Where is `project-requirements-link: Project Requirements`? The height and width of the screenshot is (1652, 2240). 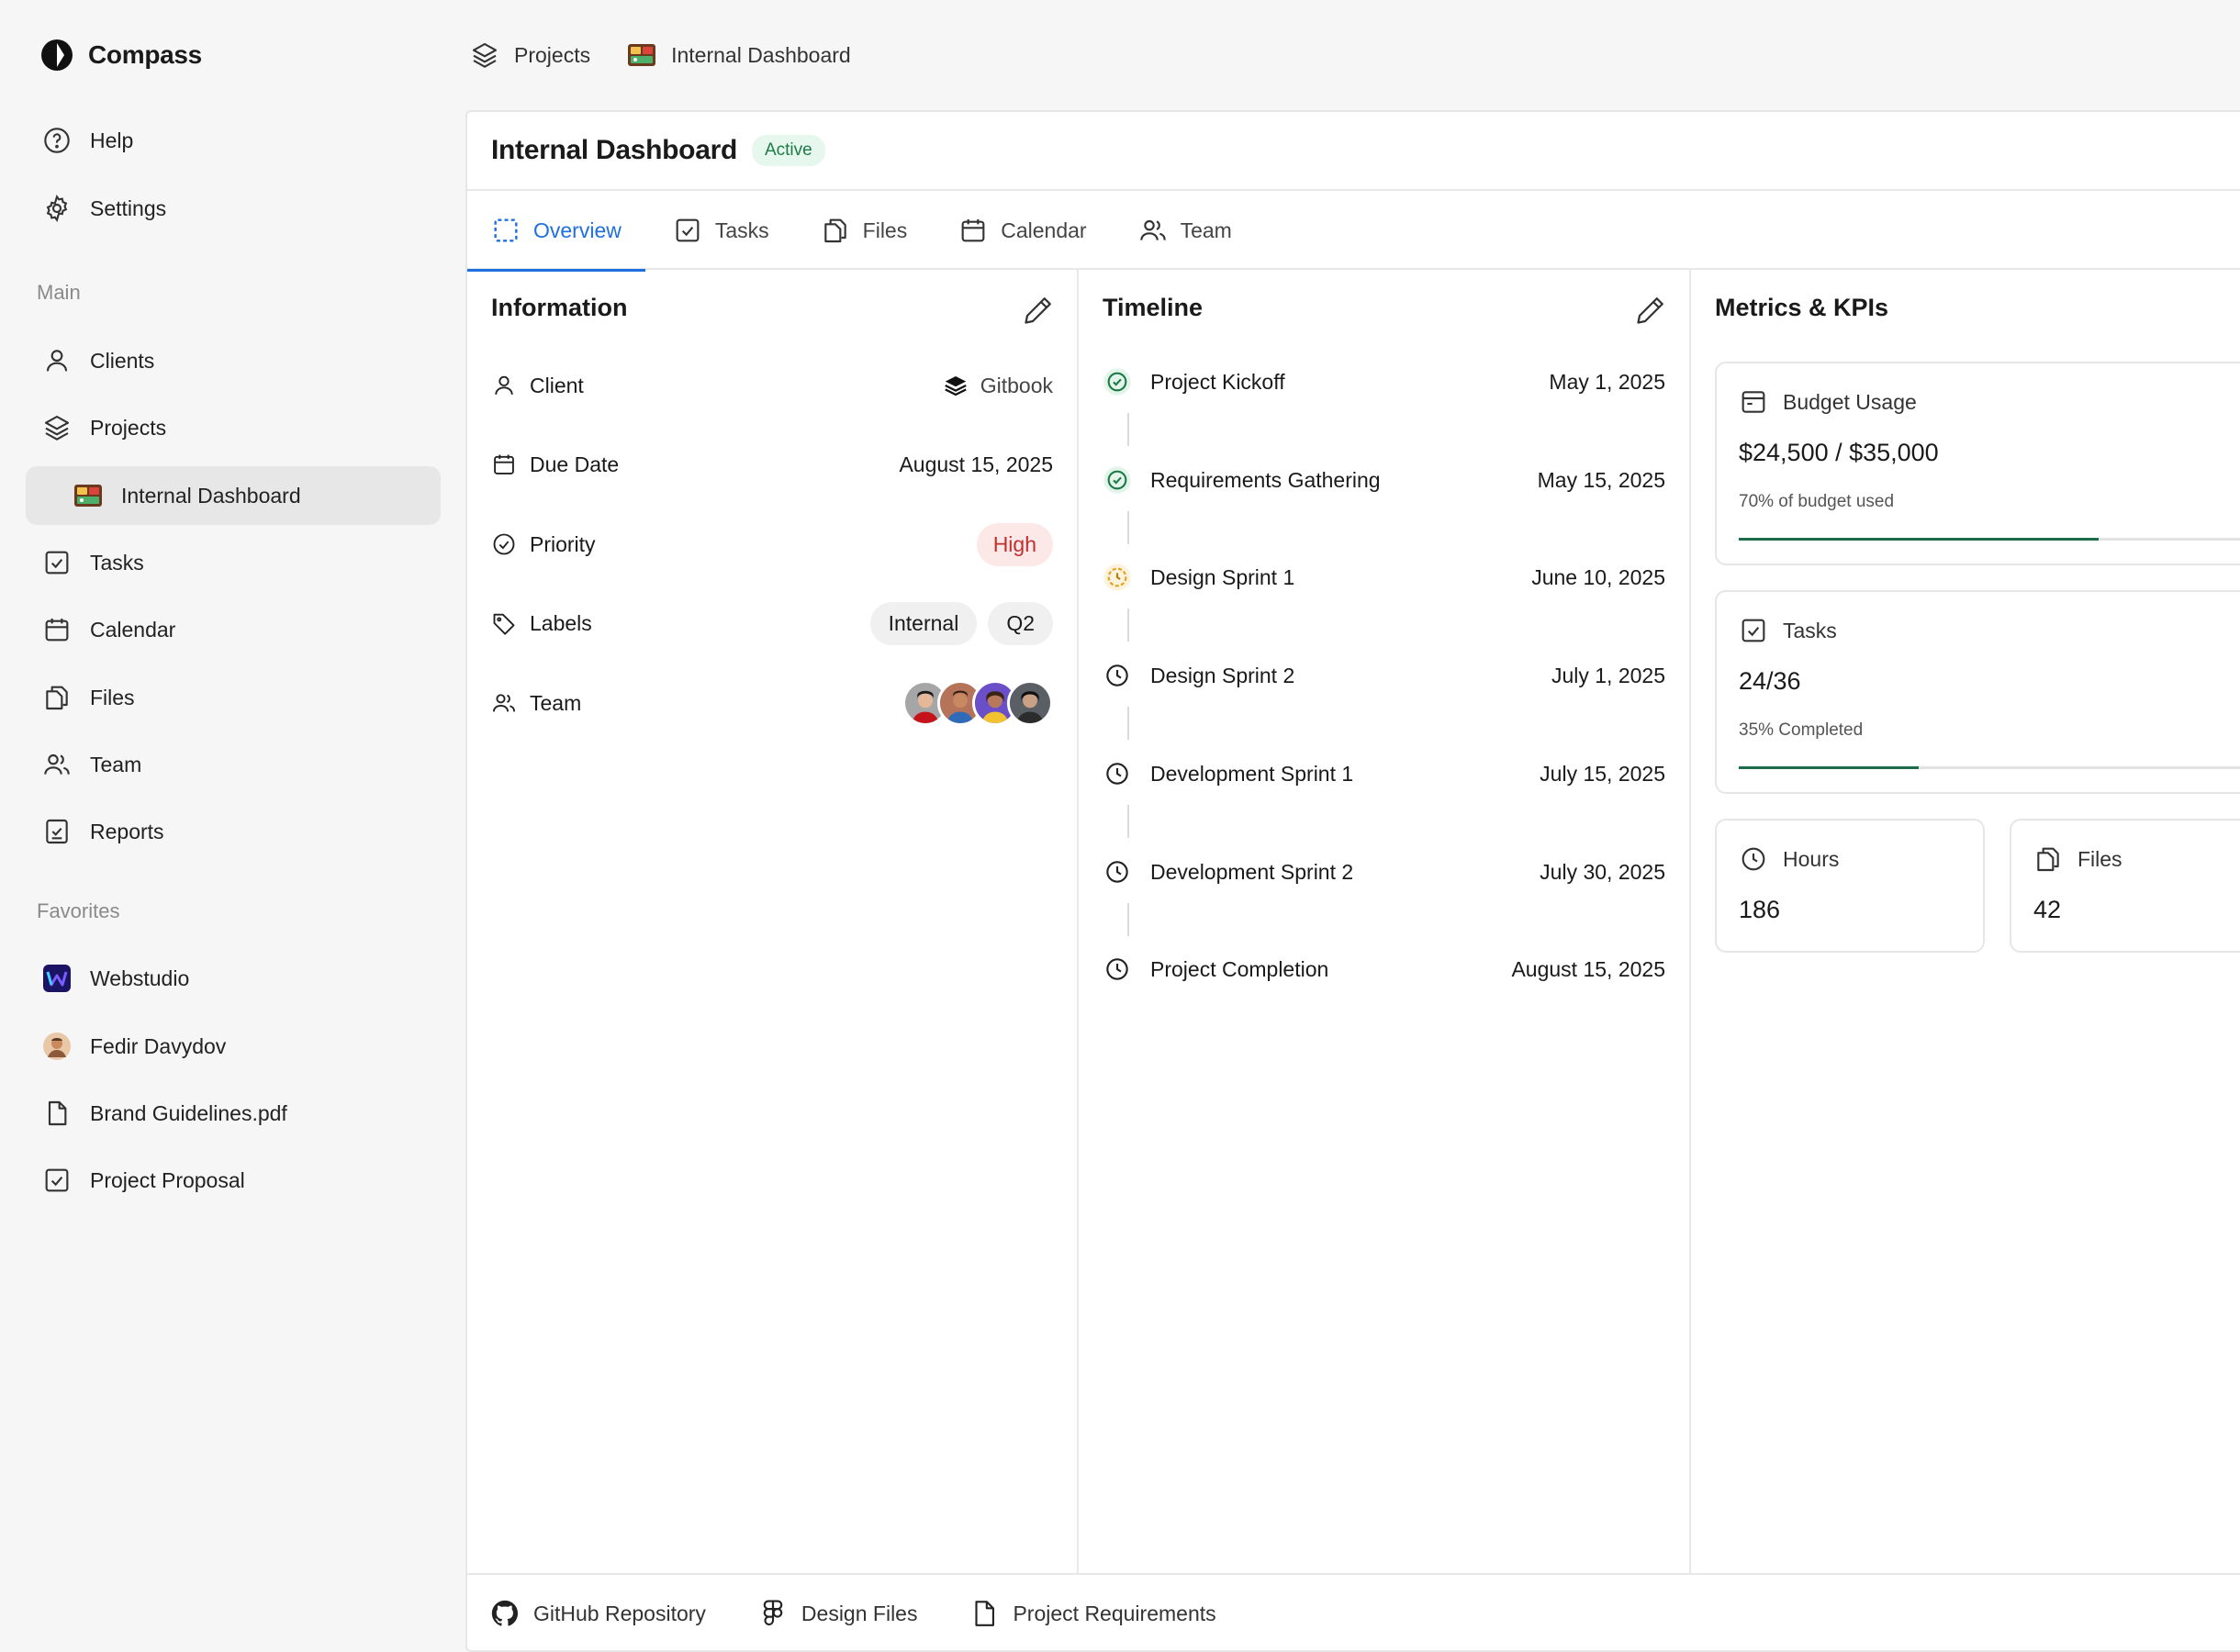
project-requirements-link: Project Requirements is located at coordinates (1092, 1614).